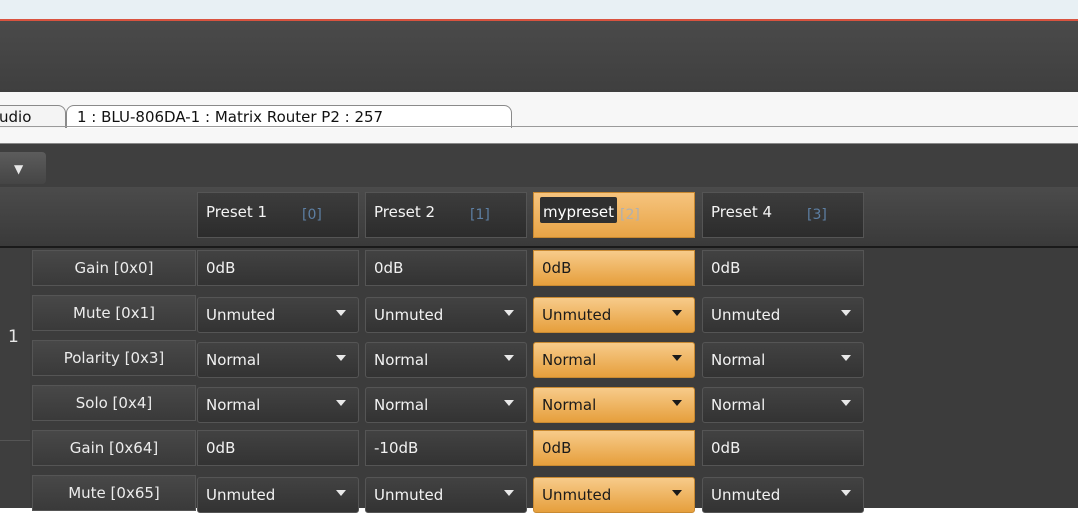 Image resolution: width=1078 pixels, height=513 pixels. What do you see at coordinates (114, 268) in the screenshot?
I see `parameter-label: Gain [0x0]` at bounding box center [114, 268].